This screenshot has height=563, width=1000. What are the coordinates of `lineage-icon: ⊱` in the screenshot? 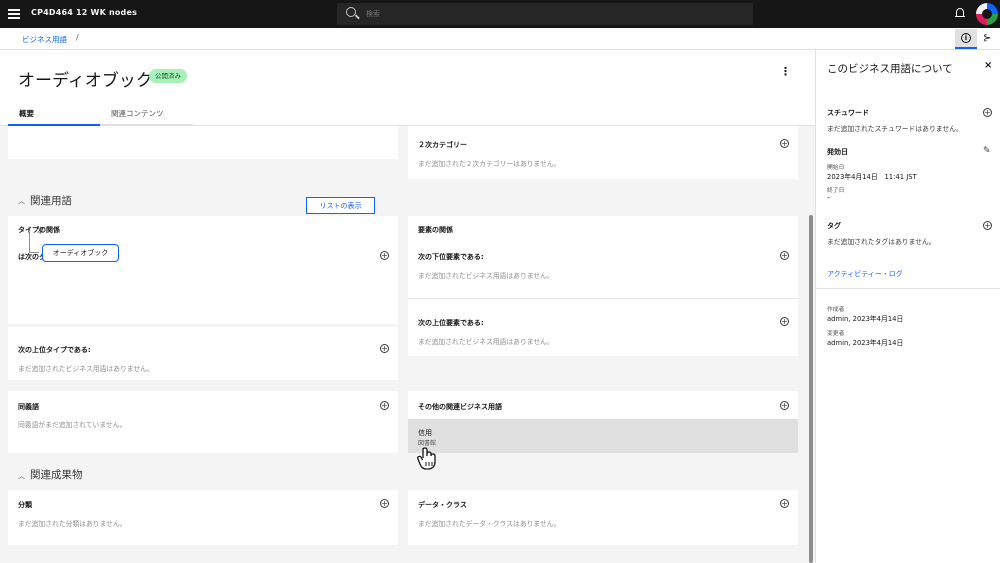 It's located at (987, 38).